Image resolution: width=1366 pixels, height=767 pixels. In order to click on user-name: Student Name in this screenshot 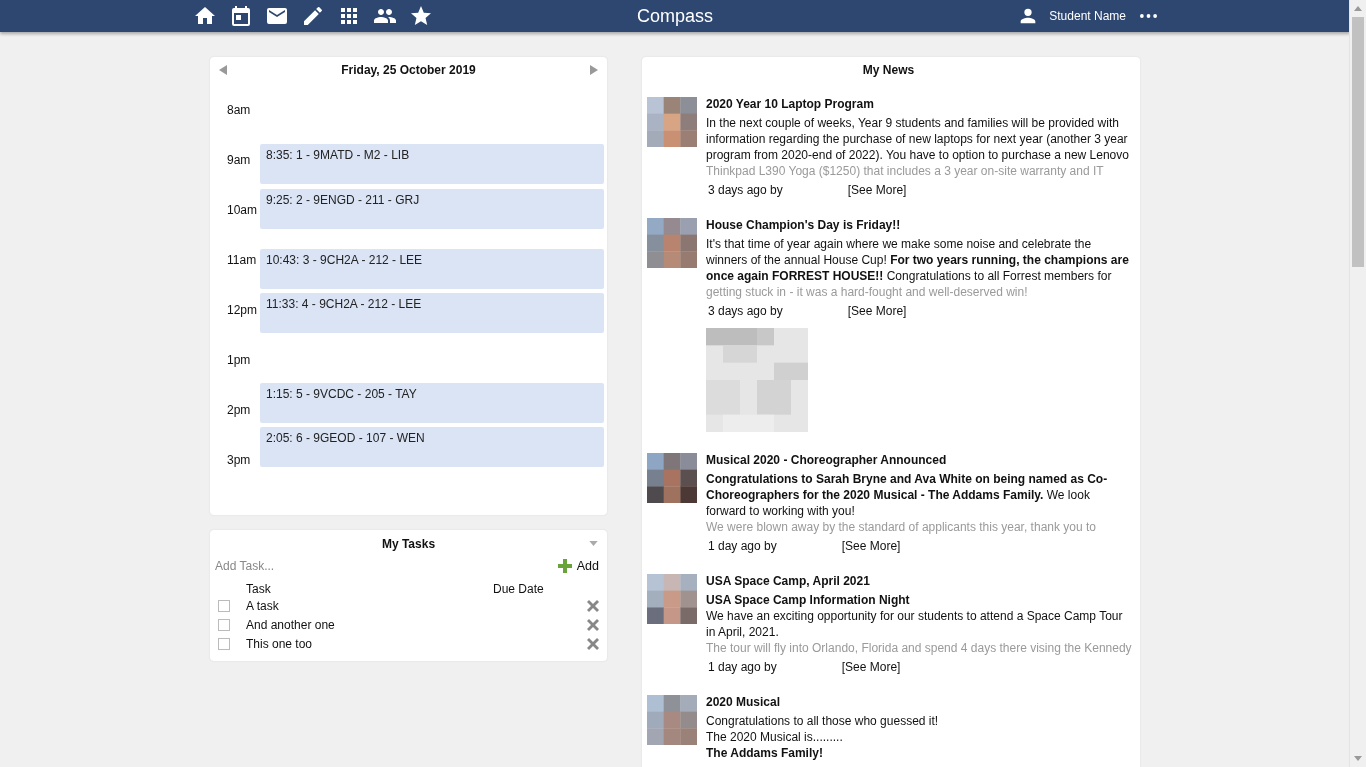, I will do `click(1087, 16)`.